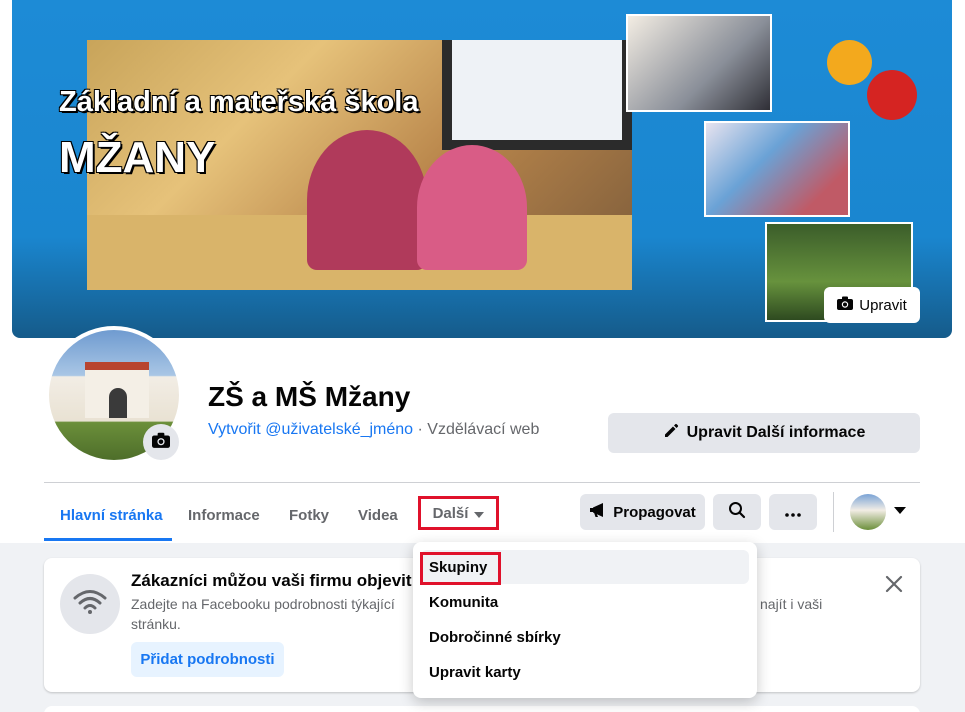 The width and height of the screenshot is (965, 712). I want to click on edit-more-info-label: Upravit Další informace, so click(776, 432).